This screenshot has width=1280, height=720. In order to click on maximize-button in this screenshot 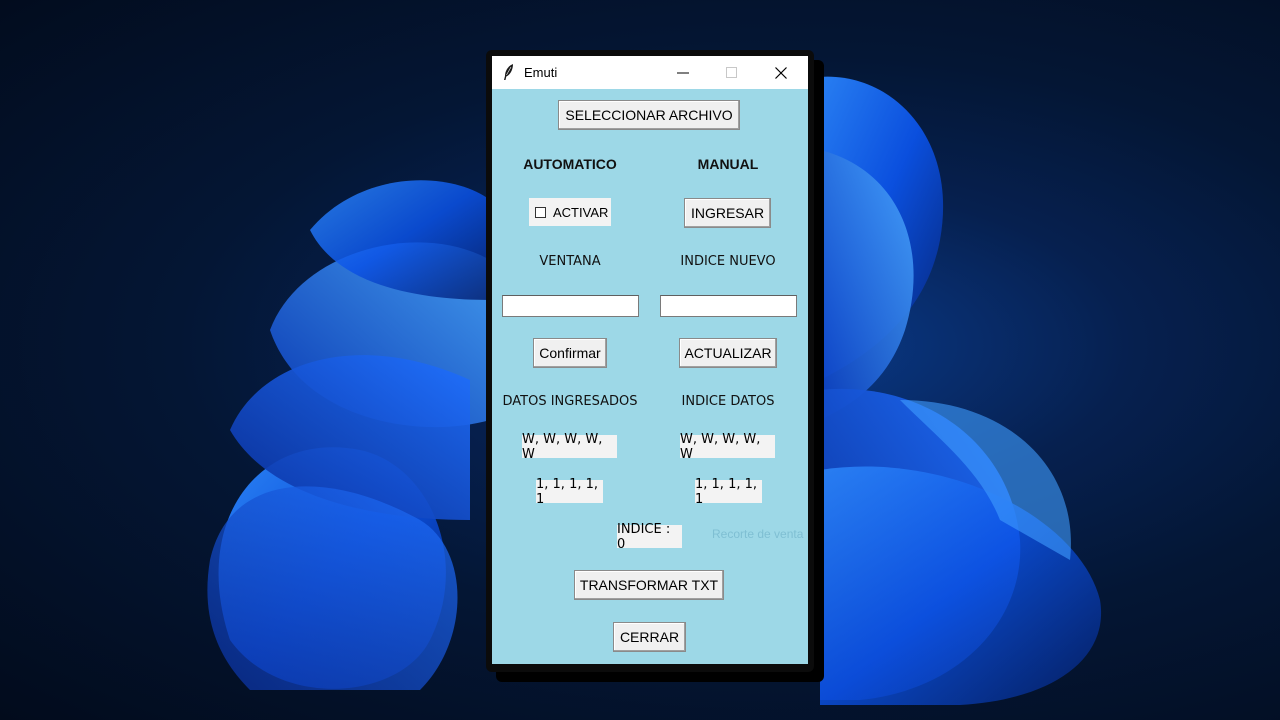, I will do `click(731, 72)`.